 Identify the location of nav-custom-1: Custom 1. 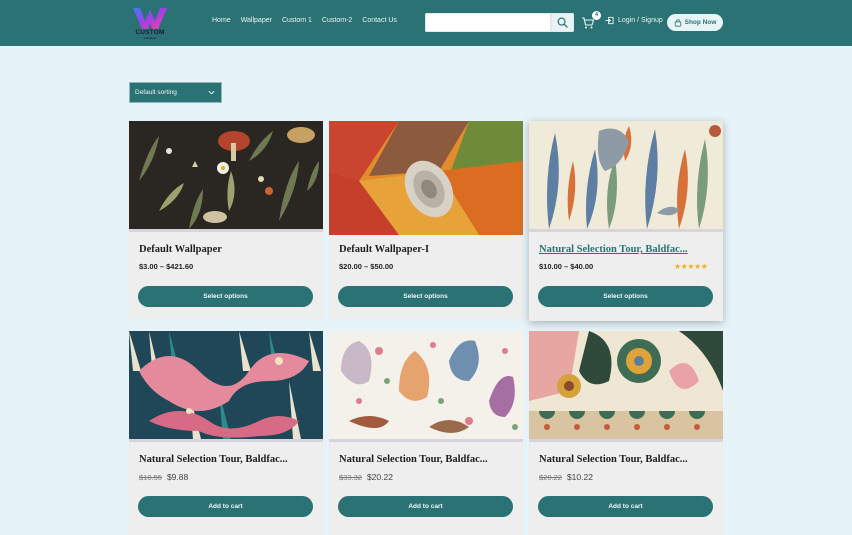
(297, 20).